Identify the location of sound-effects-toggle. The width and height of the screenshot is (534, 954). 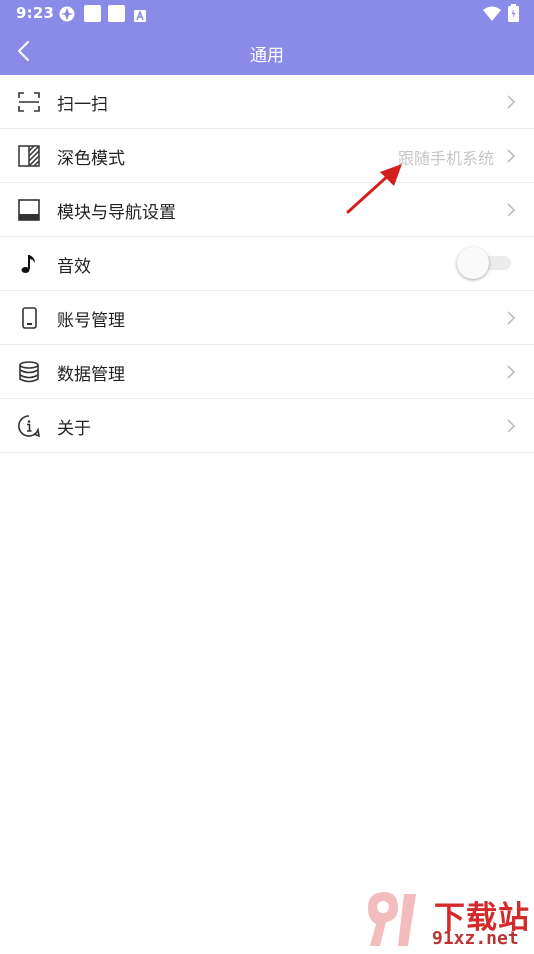
(485, 263).